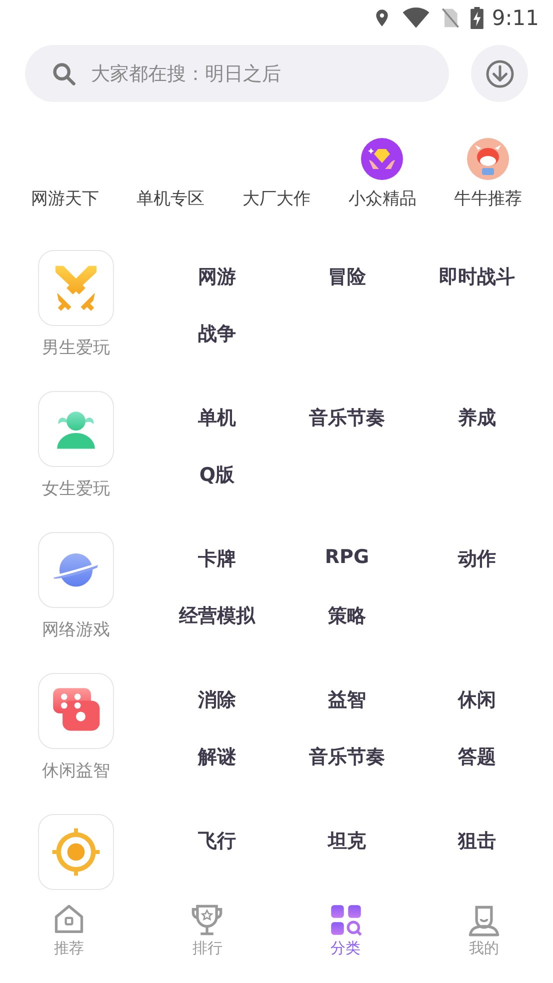 The height and width of the screenshot is (983, 553). Describe the element at coordinates (347, 616) in the screenshot. I see `tag-link: 策略` at that location.